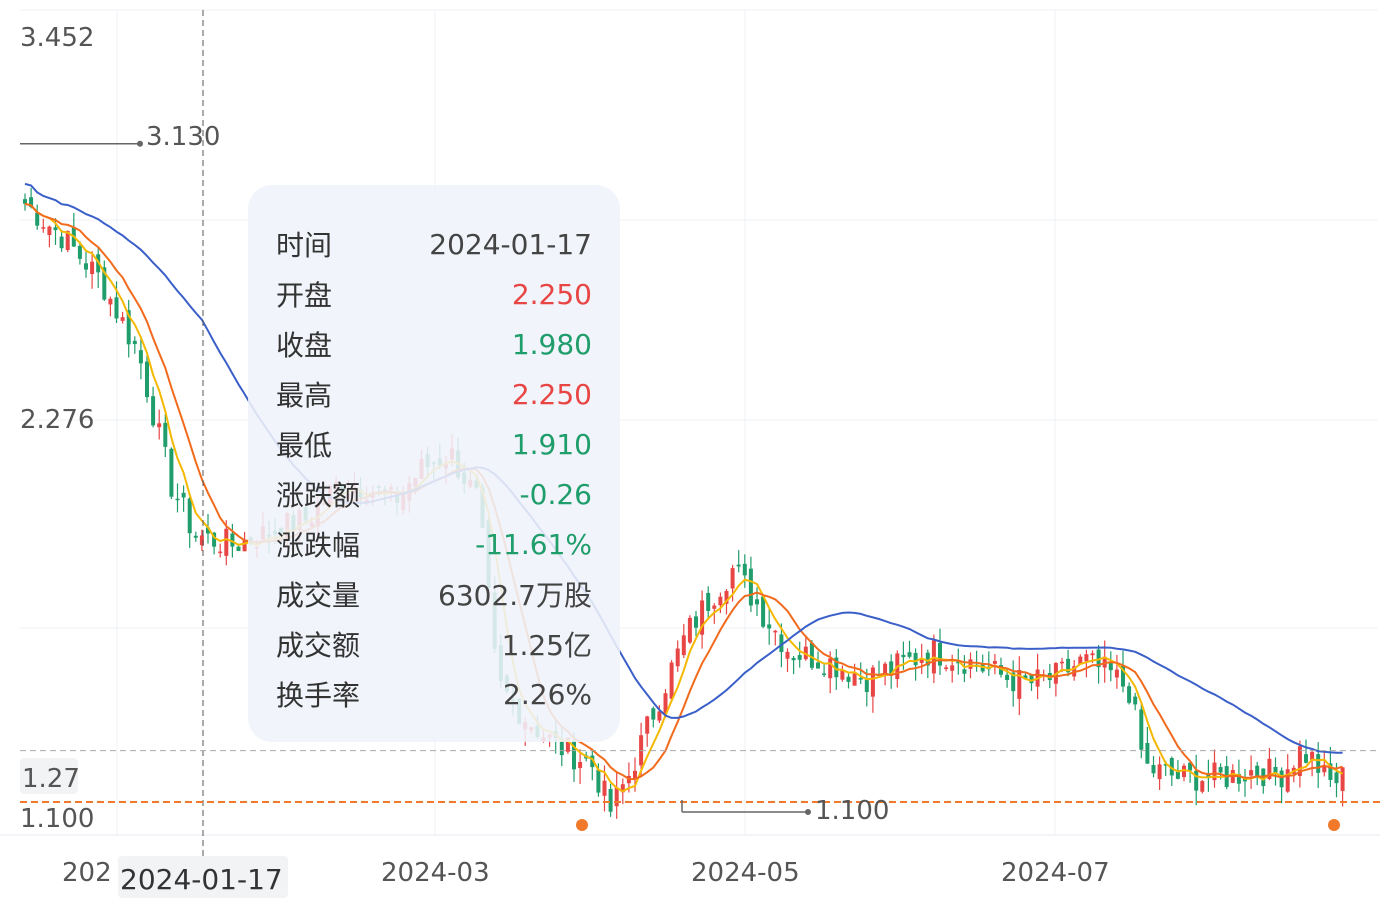  What do you see at coordinates (434, 694) in the screenshot?
I see `tooltip-row-9: 换手率 2.26%` at bounding box center [434, 694].